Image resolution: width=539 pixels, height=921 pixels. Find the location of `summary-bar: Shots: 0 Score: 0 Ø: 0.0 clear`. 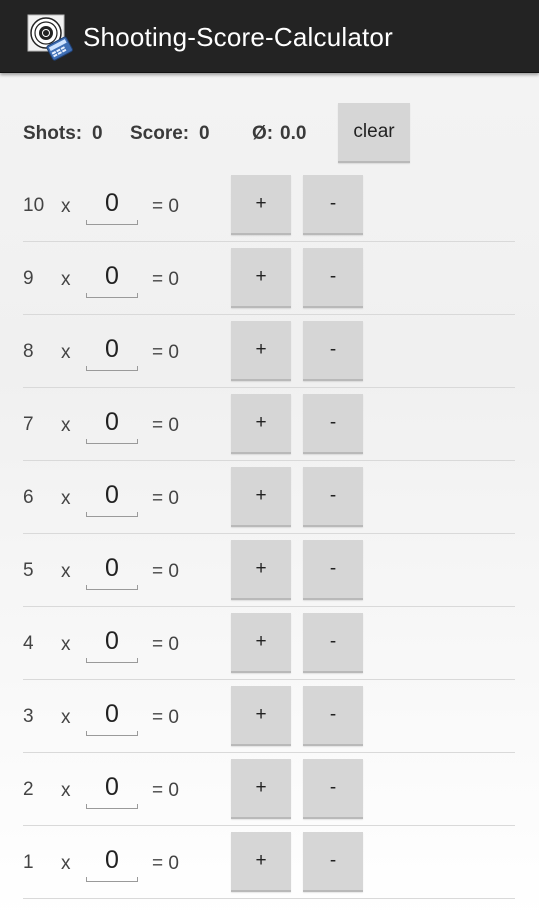

summary-bar: Shots: 0 Score: 0 Ø: 0.0 clear is located at coordinates (269, 133).